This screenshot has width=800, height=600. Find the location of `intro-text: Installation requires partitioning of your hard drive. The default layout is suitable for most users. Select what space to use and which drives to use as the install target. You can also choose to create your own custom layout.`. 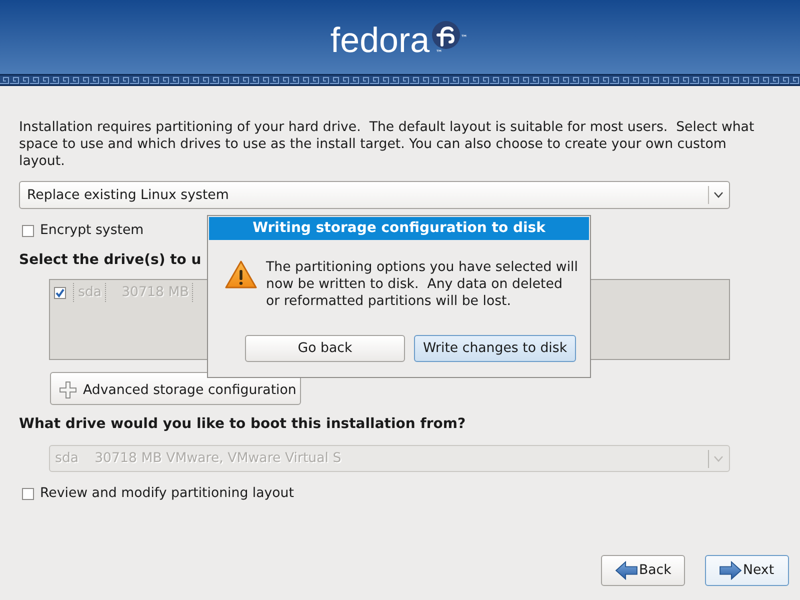

intro-text: Installation requires partitioning of your hard drive. The default layout is suitable for most users. Select what space to use and which drives to use as the install target. You can also choose to create your own custom layout. is located at coordinates (387, 144).